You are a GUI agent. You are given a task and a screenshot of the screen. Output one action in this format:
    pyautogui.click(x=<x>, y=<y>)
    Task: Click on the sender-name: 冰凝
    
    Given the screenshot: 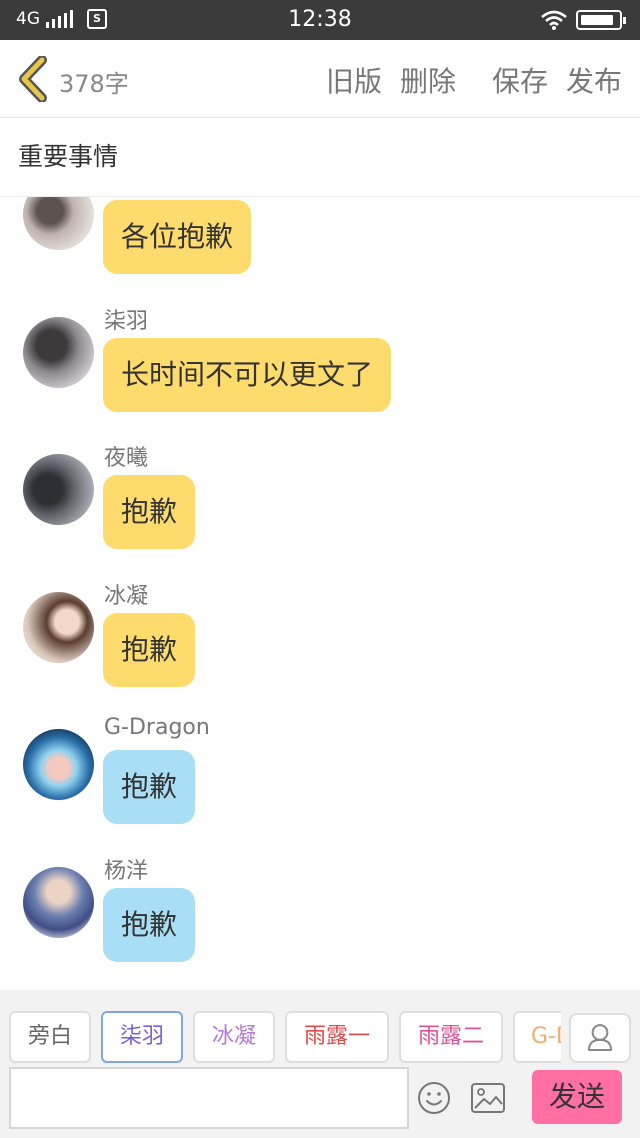 What is the action you would take?
    pyautogui.click(x=126, y=596)
    